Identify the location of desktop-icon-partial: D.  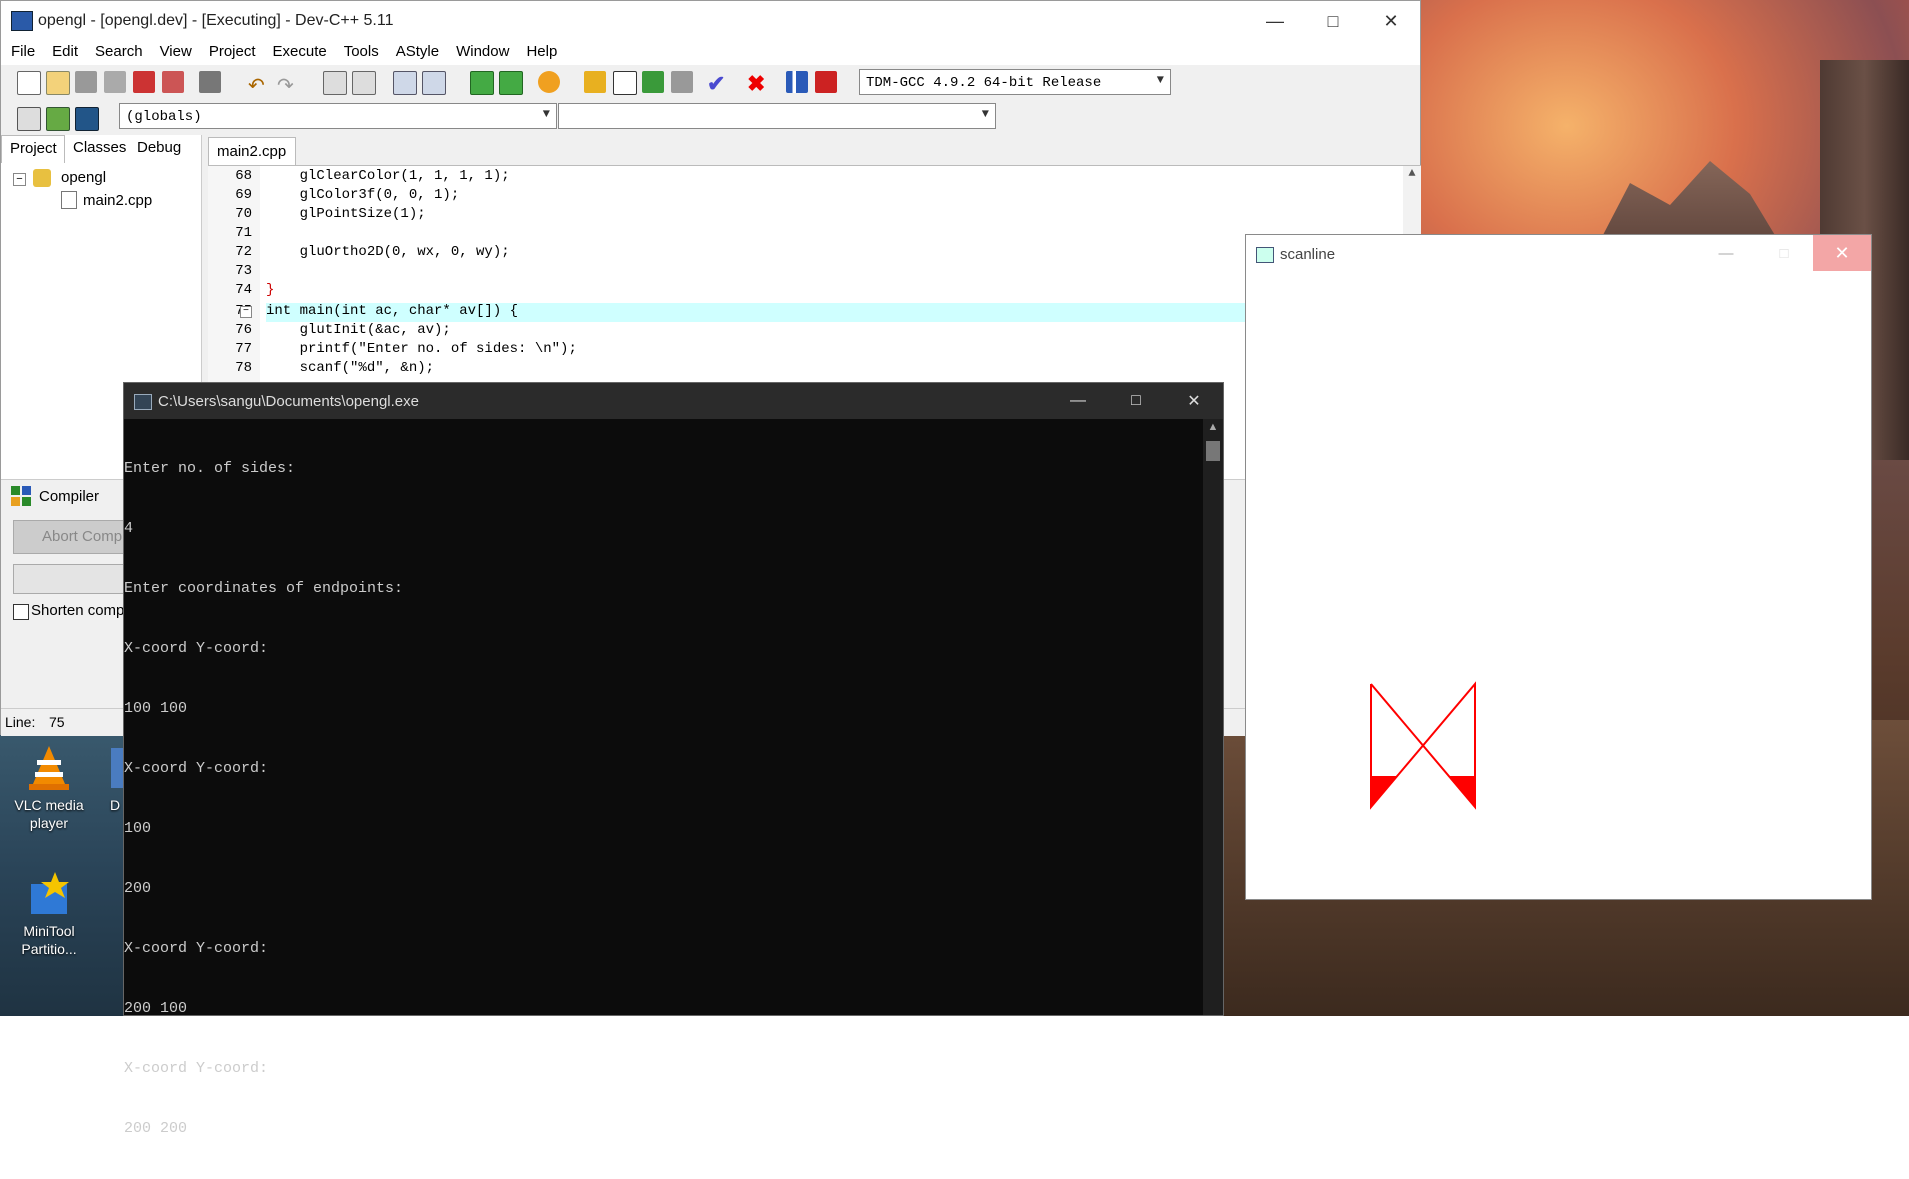
(115, 779).